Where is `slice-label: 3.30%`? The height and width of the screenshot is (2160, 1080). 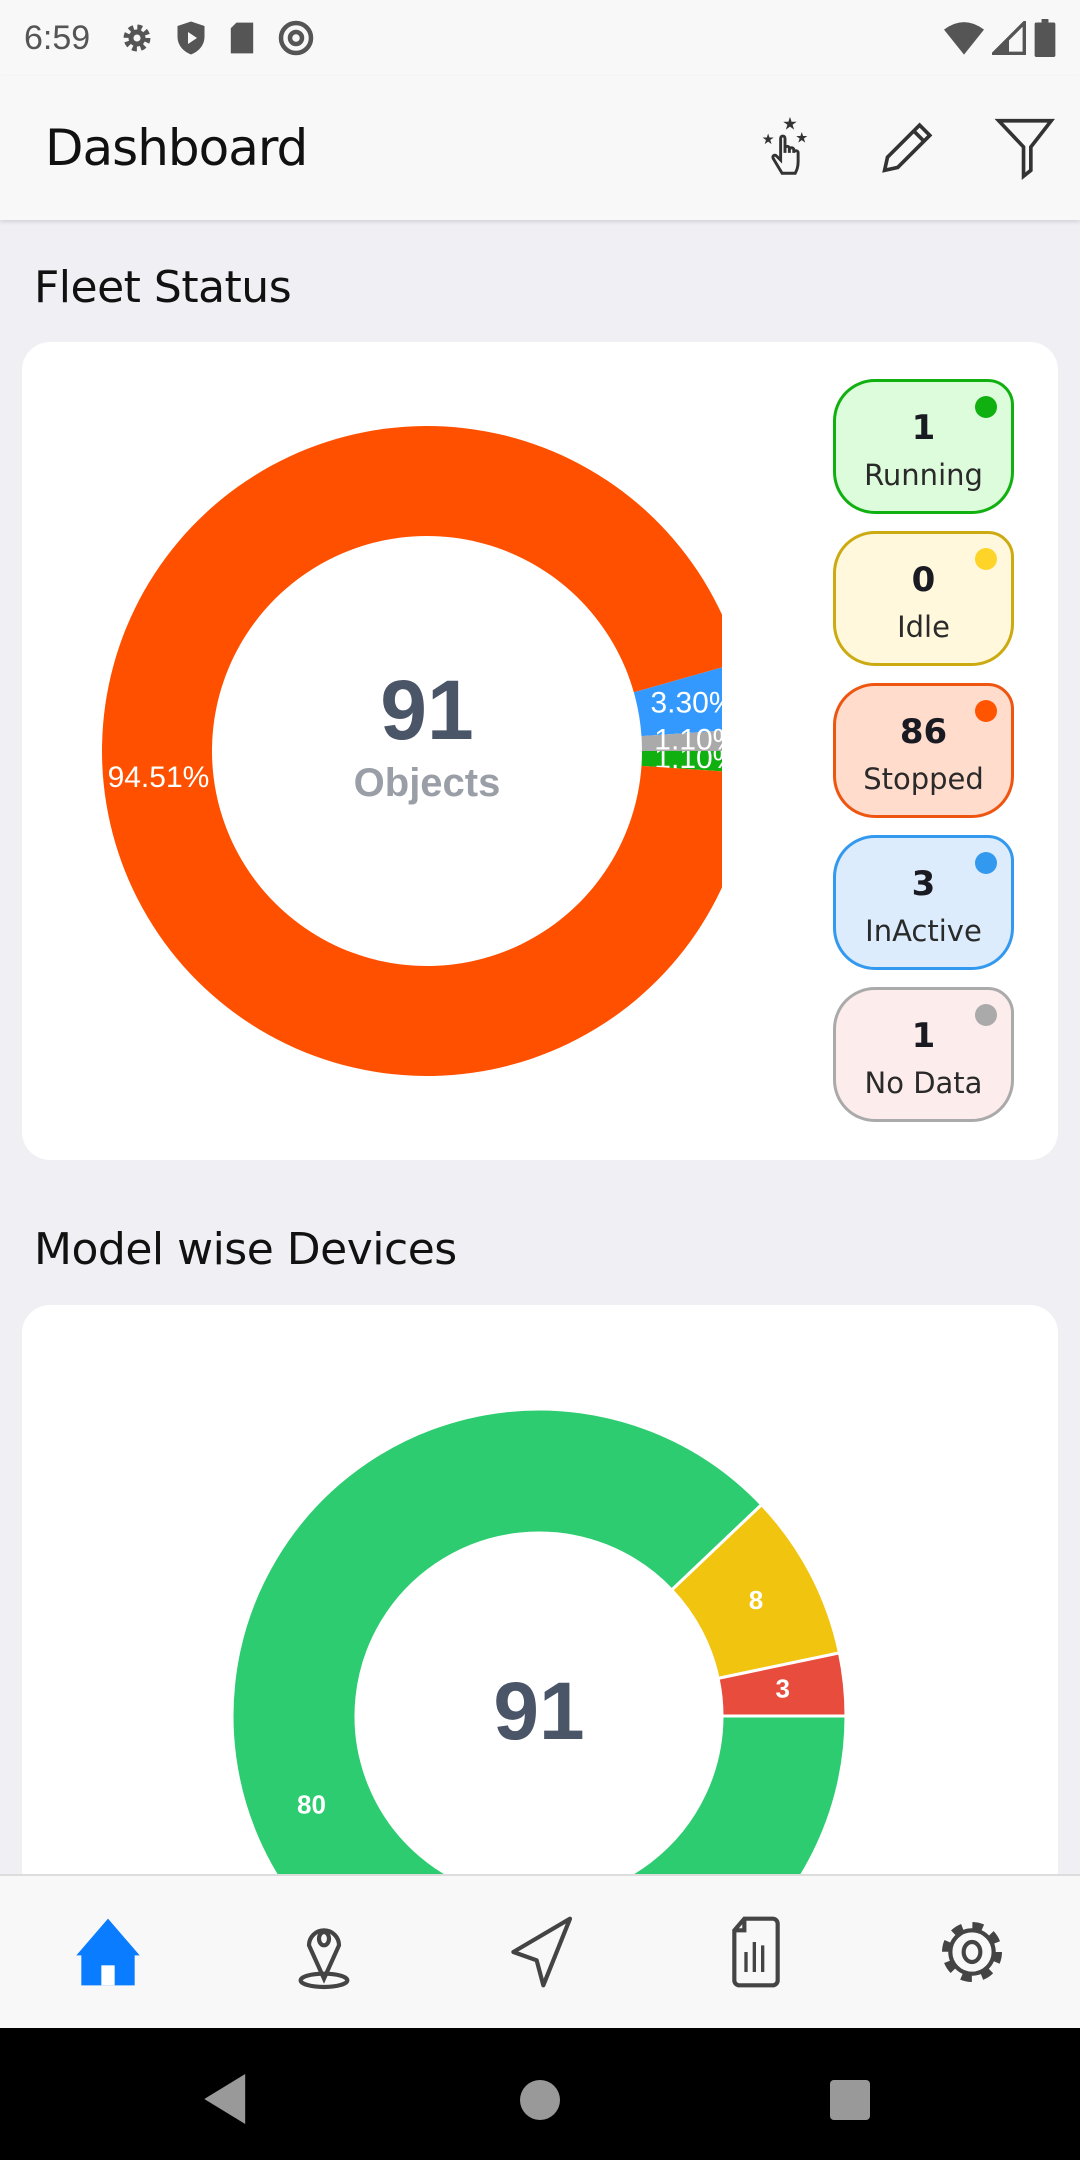 slice-label: 3.30% is located at coordinates (686, 703).